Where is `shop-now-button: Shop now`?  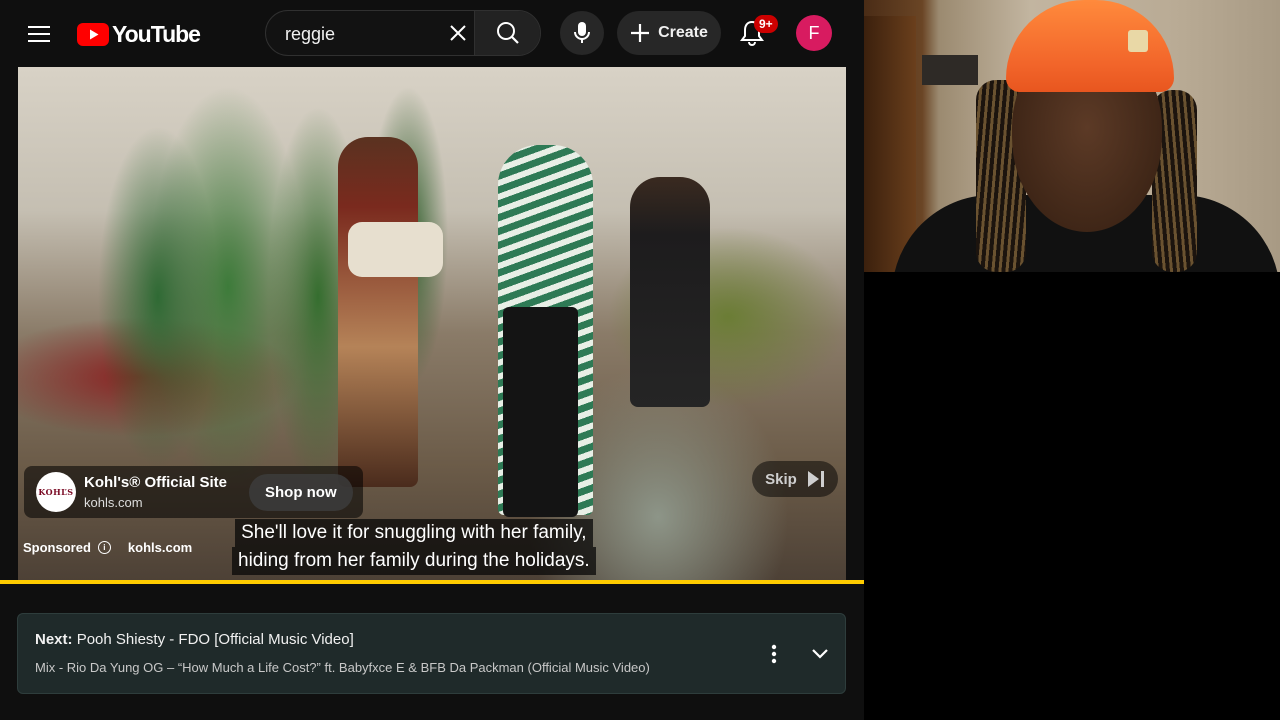
shop-now-button: Shop now is located at coordinates (300, 492).